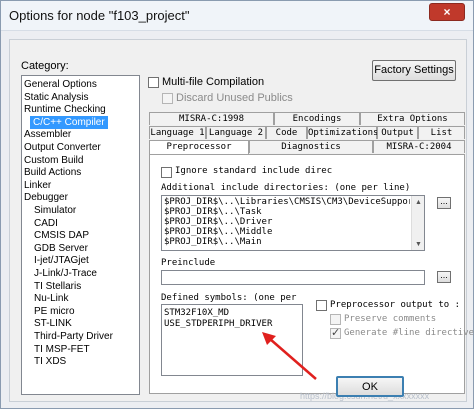  Describe the element at coordinates (65, 109) in the screenshot. I see `category-item: Runtime Checking` at that location.